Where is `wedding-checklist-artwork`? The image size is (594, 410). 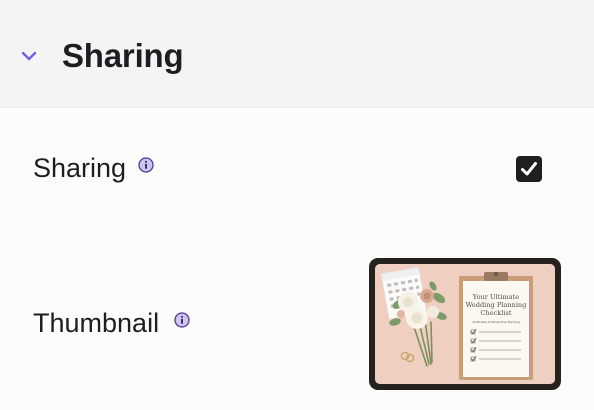 wedding-checklist-artwork is located at coordinates (465, 324).